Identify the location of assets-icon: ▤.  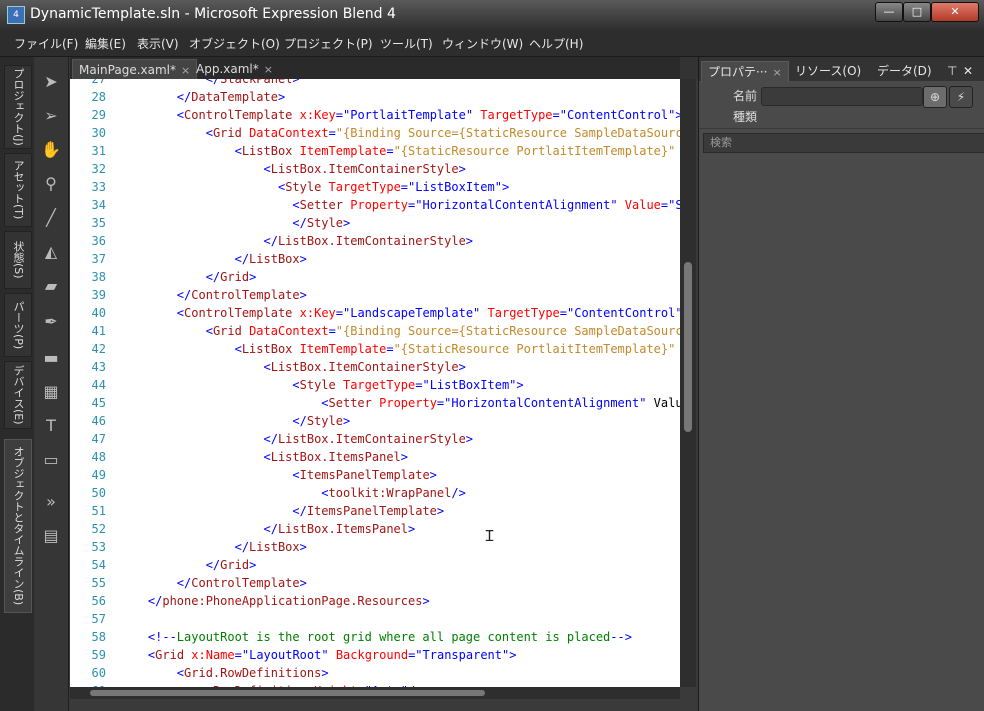
(51, 535).